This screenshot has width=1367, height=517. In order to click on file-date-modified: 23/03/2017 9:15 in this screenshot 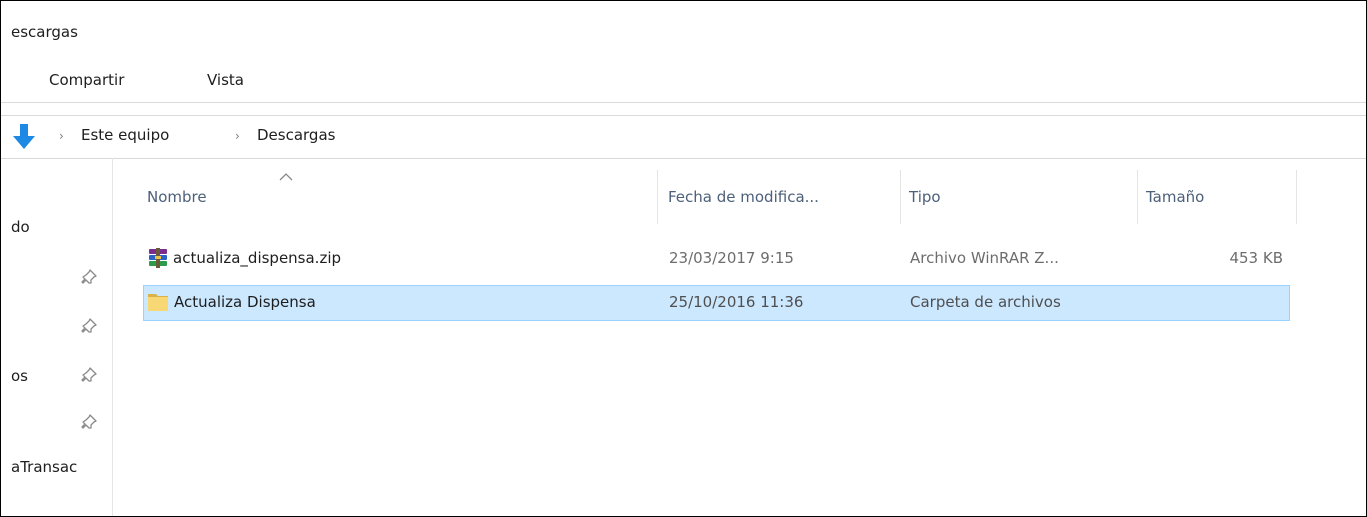, I will do `click(731, 258)`.